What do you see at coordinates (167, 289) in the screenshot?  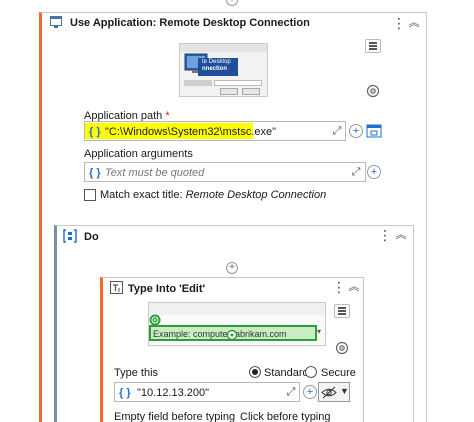 I see `type-into-title: Type Into 'Edit'` at bounding box center [167, 289].